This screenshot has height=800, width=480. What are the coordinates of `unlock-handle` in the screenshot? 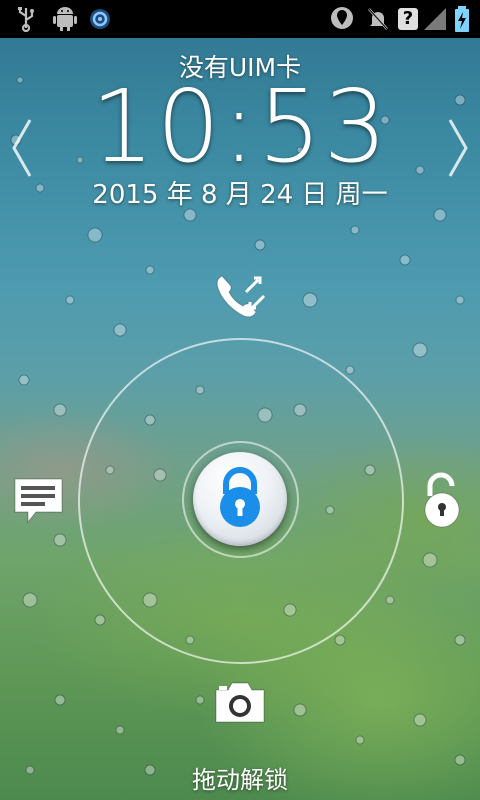 It's located at (240, 499).